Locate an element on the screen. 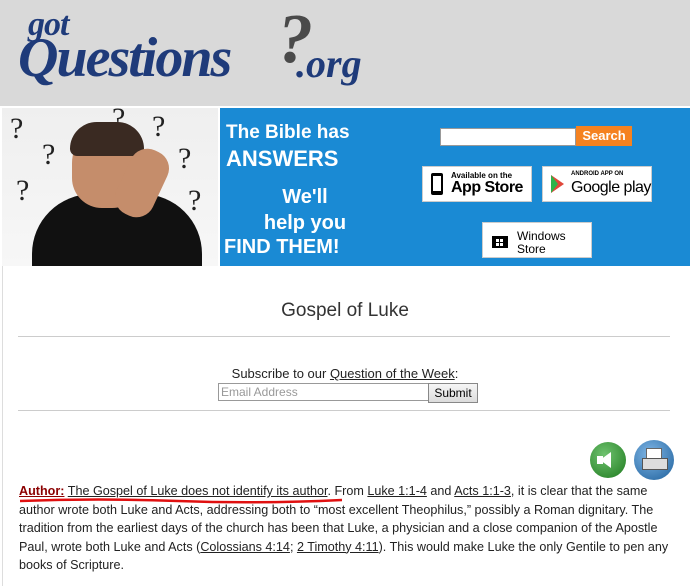 This screenshot has width=690, height=586. google-play-badge: ANDROID APP ON Google play is located at coordinates (597, 184).